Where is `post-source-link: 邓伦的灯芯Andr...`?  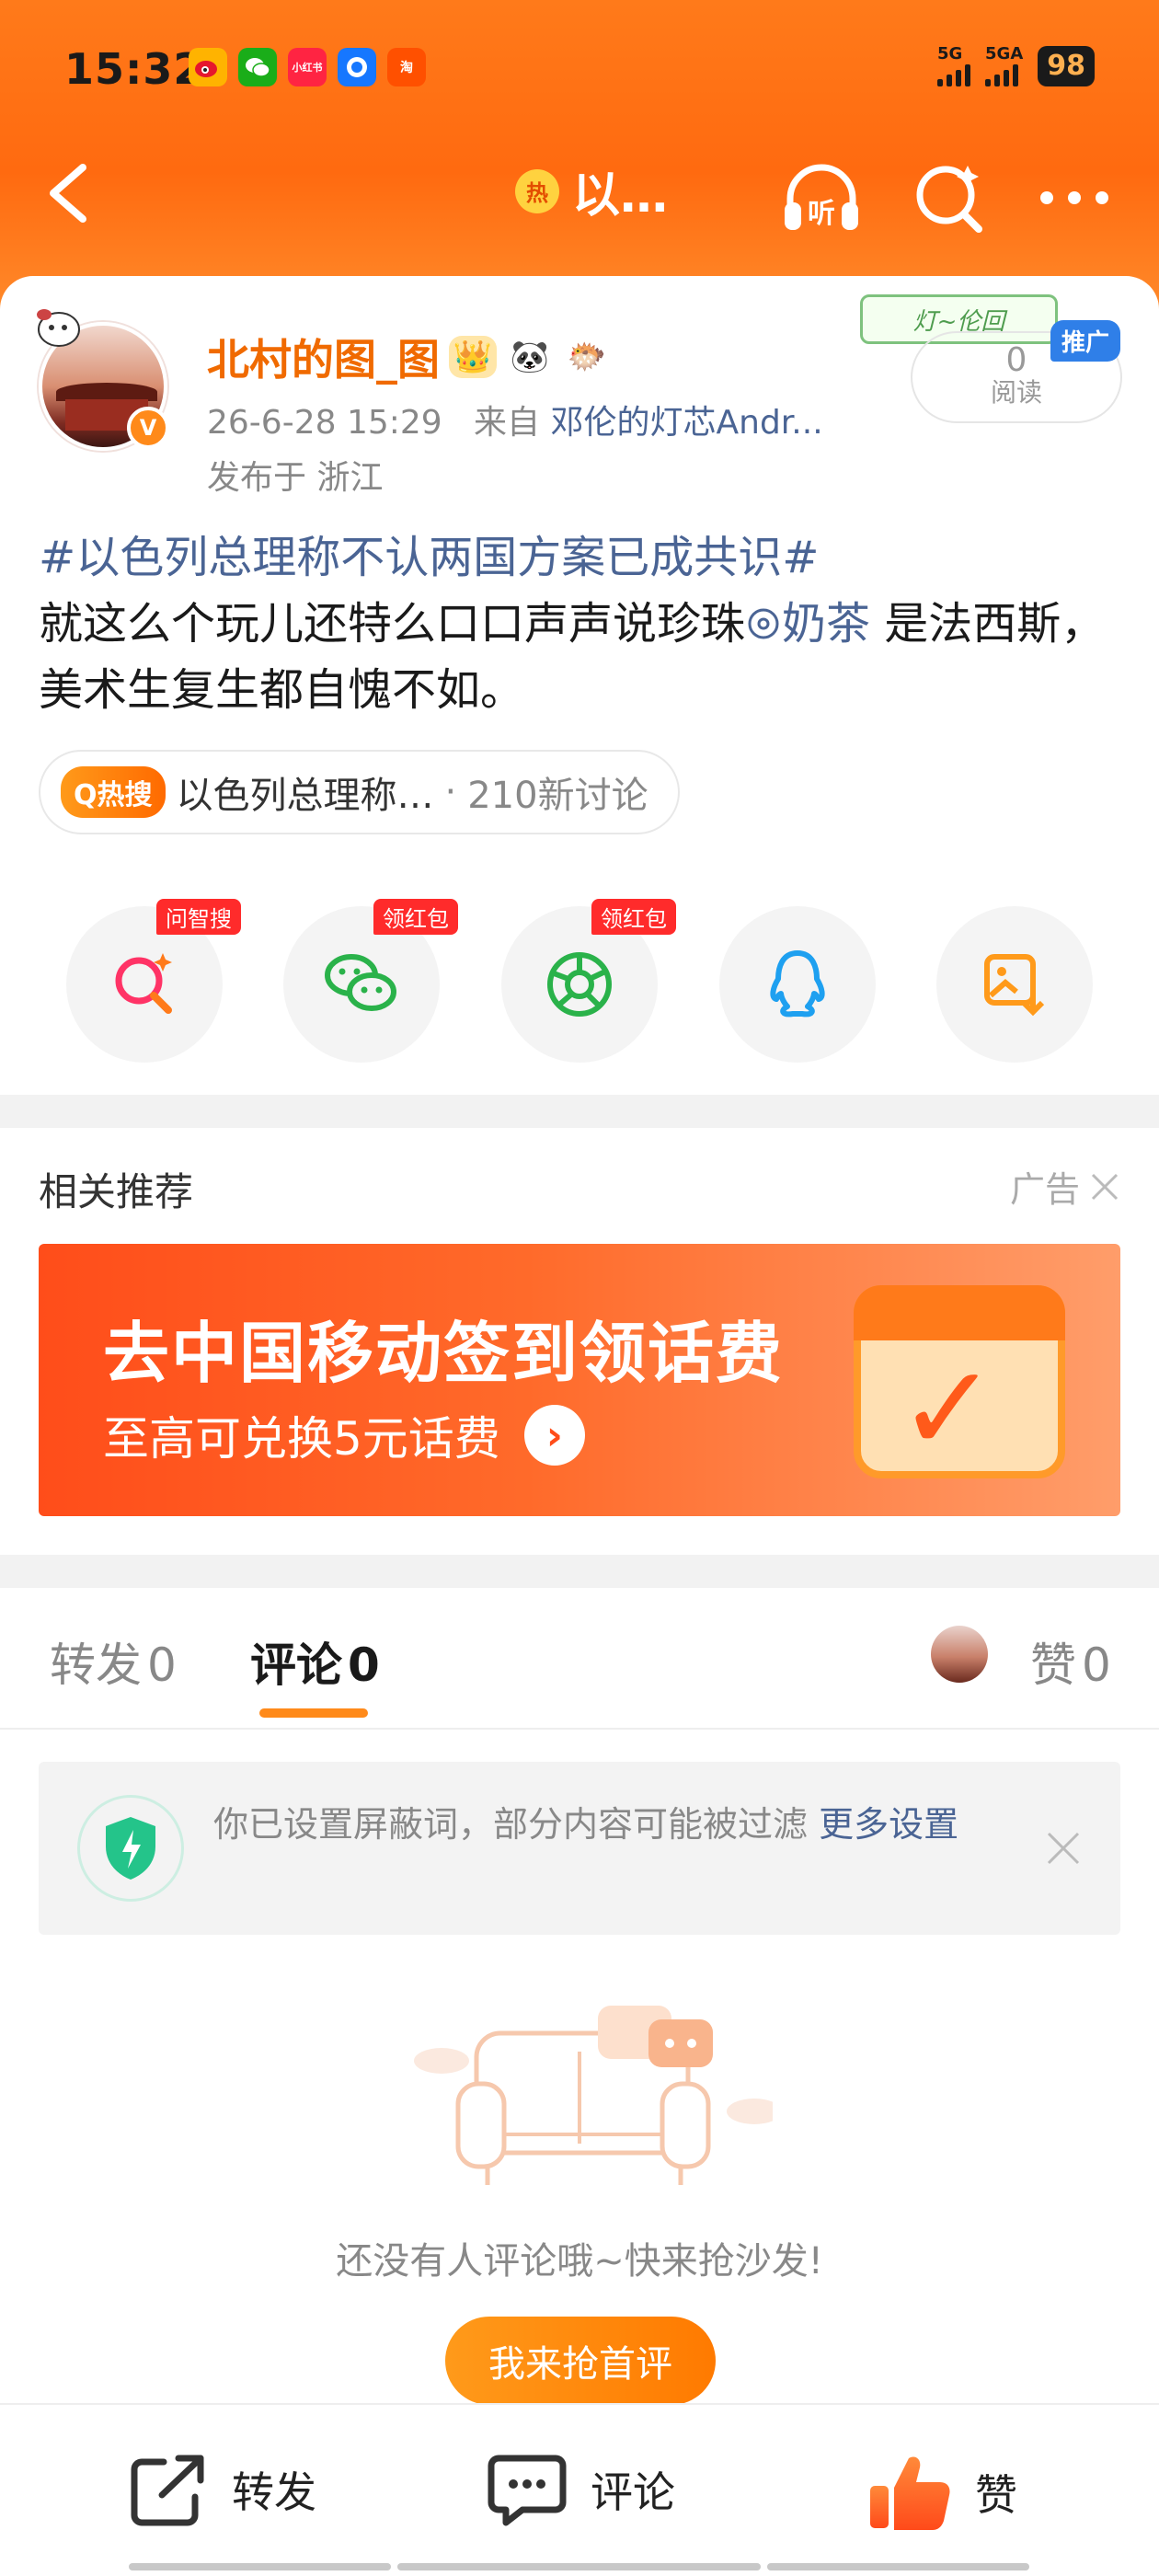 post-source-link: 邓伦的灯芯Andr... is located at coordinates (687, 423).